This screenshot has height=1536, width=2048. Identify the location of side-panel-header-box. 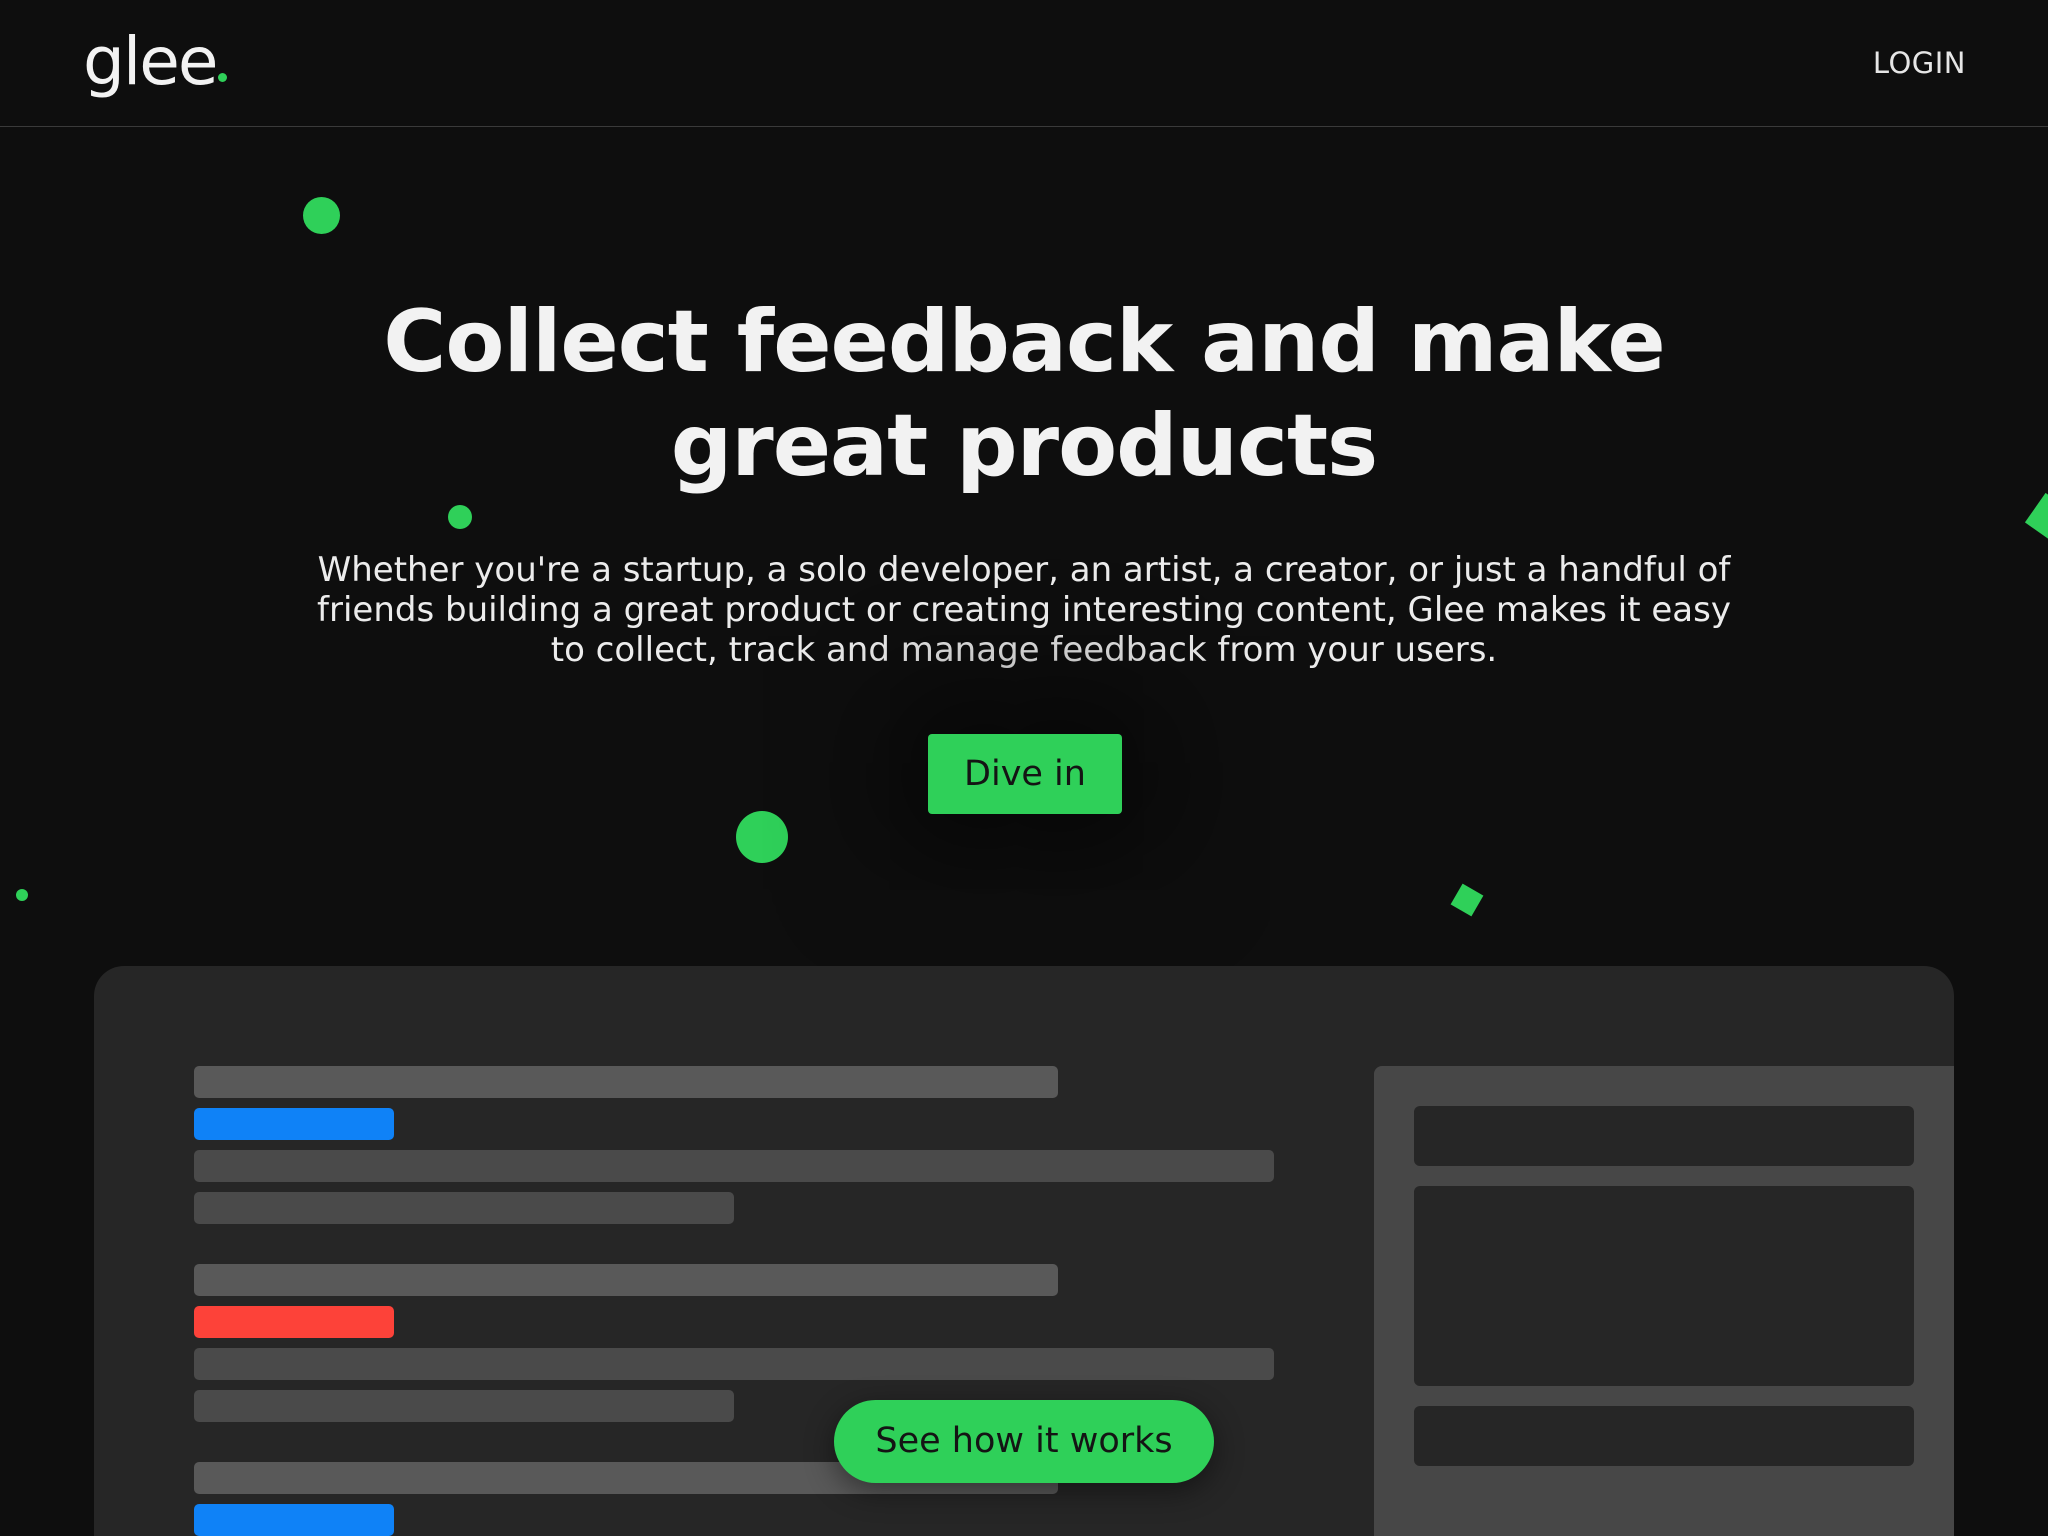
(1664, 1136).